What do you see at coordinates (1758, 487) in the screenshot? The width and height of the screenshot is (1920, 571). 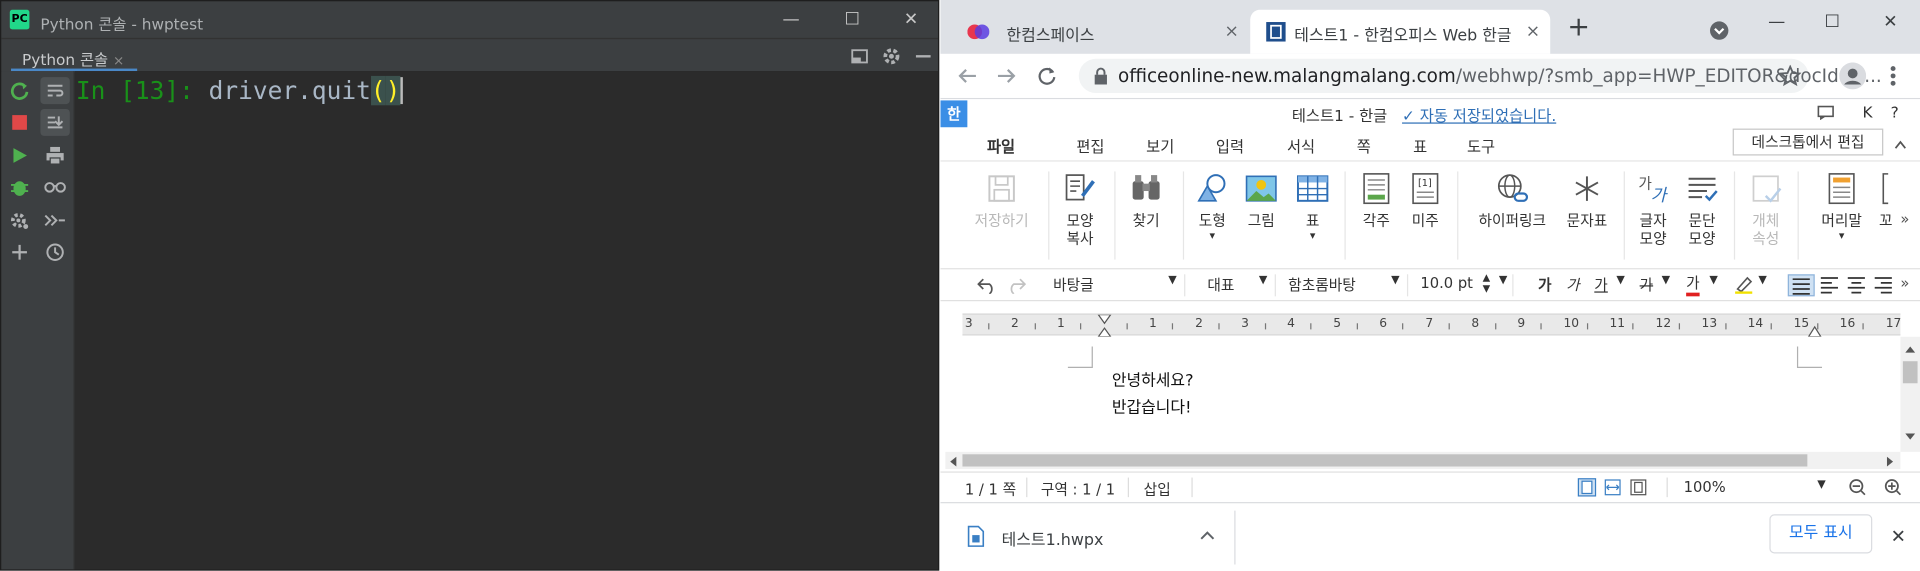 I see `zoom-dropdown: 100% ▼` at bounding box center [1758, 487].